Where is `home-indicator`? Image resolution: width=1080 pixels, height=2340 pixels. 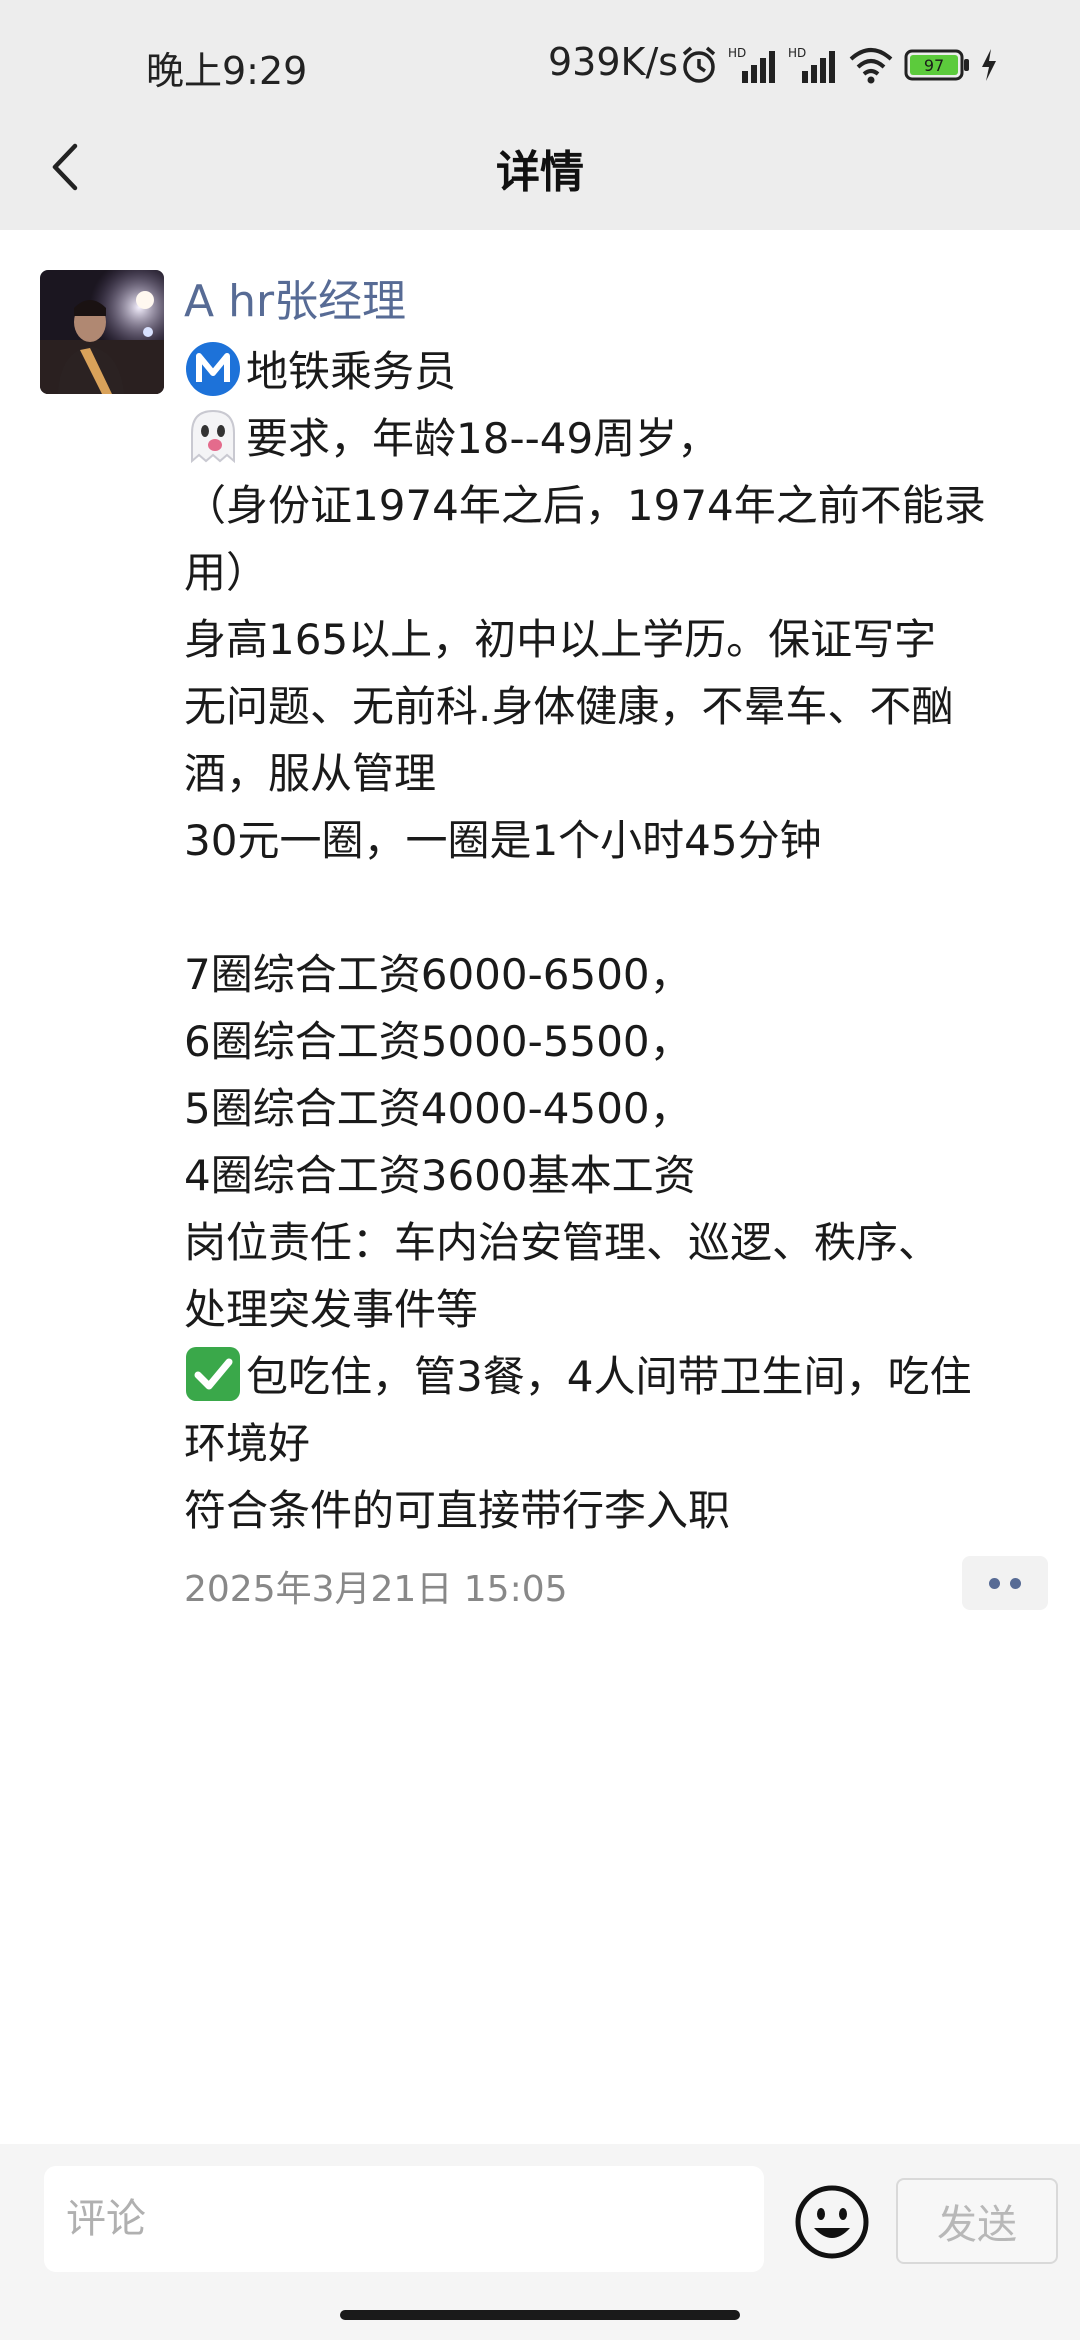
home-indicator is located at coordinates (540, 2315).